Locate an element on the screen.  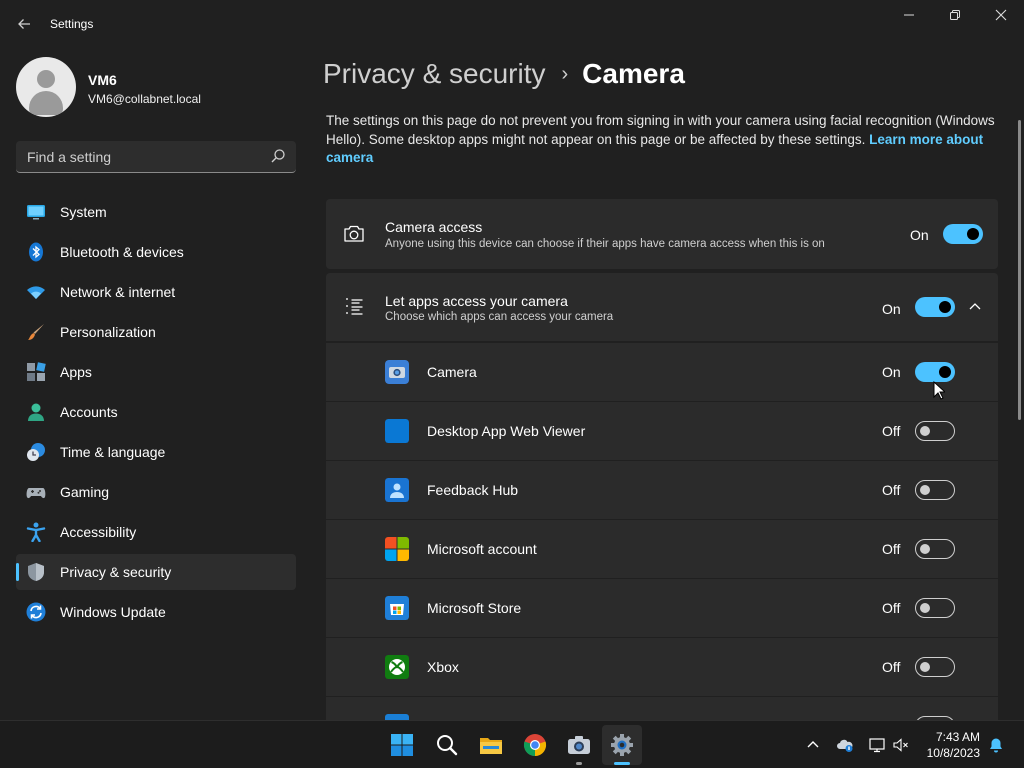
restore-icon is located at coordinates (955, 15).